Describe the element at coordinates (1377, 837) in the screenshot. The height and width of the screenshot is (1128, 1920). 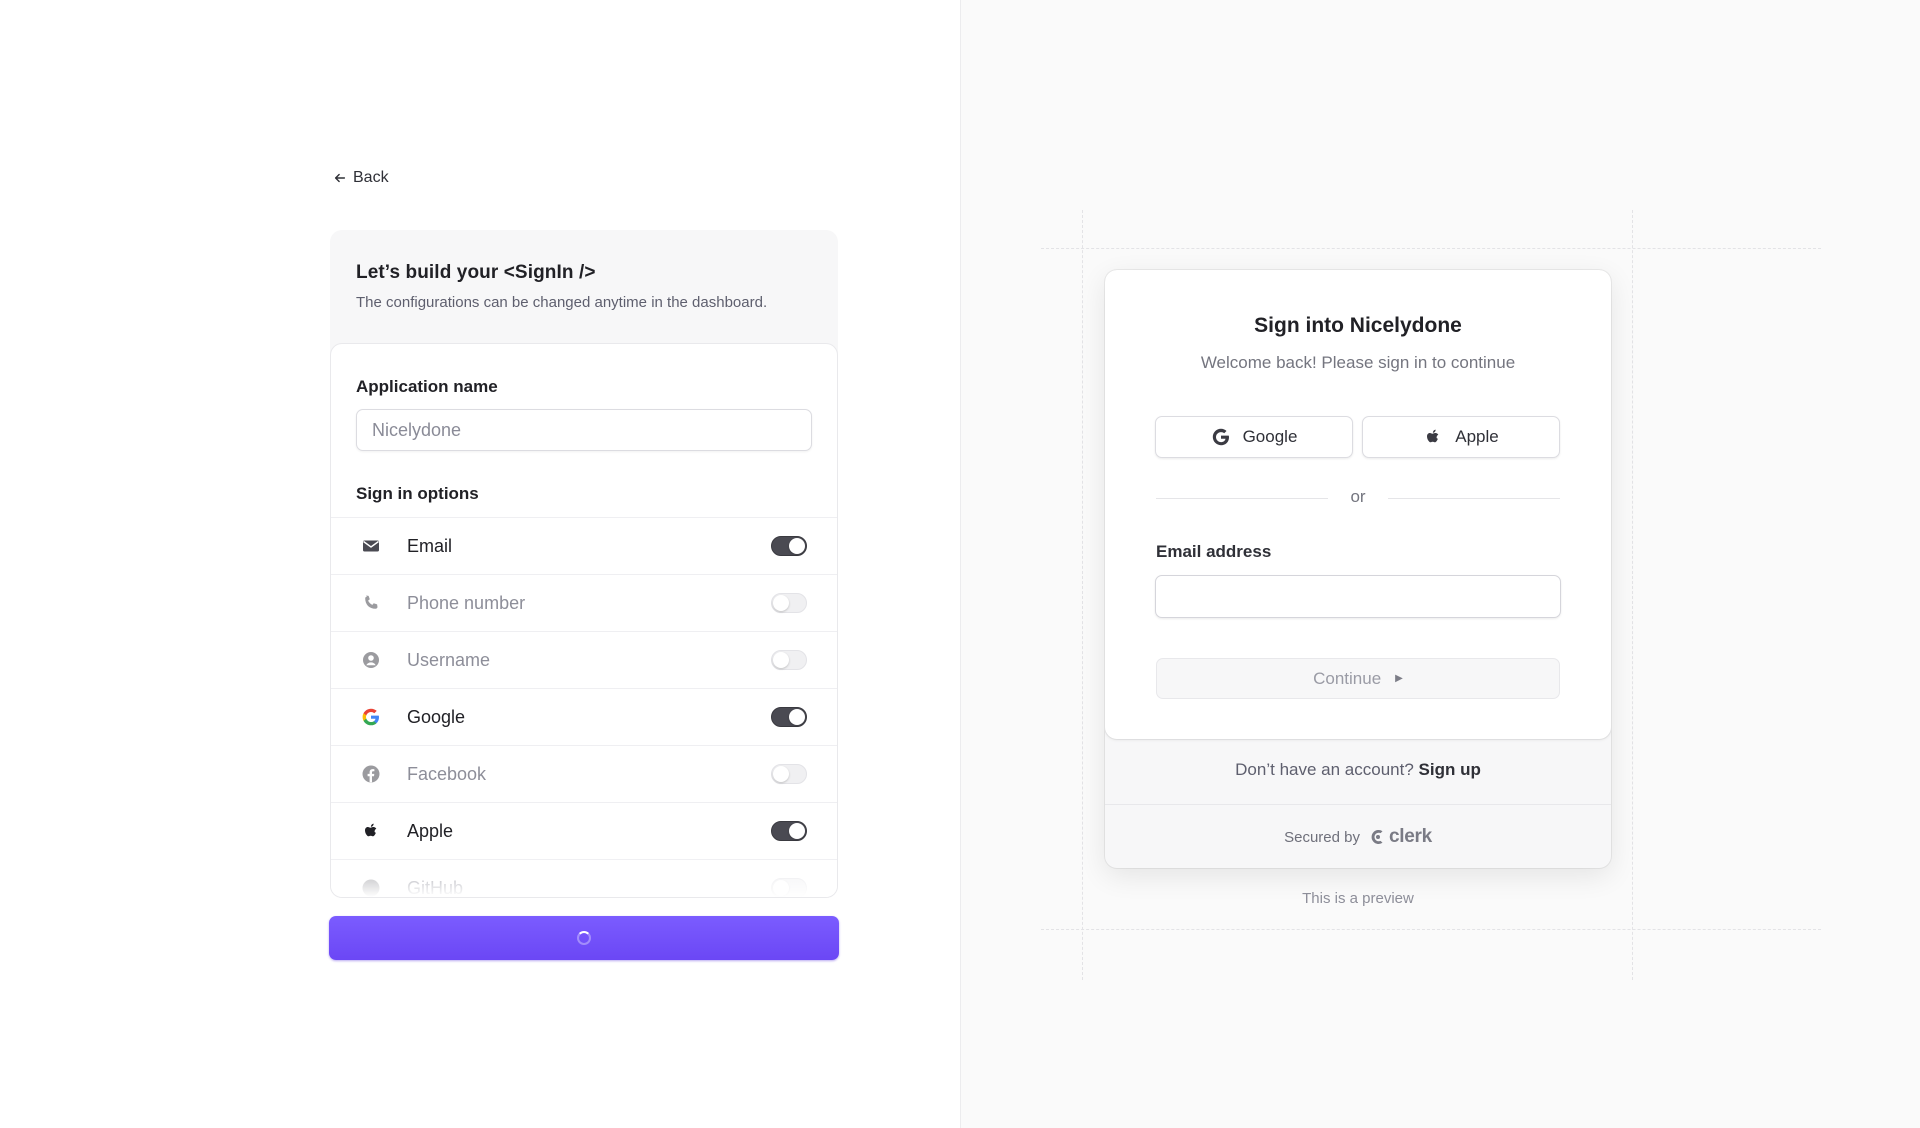
I see `clerk-logo-icon` at that location.